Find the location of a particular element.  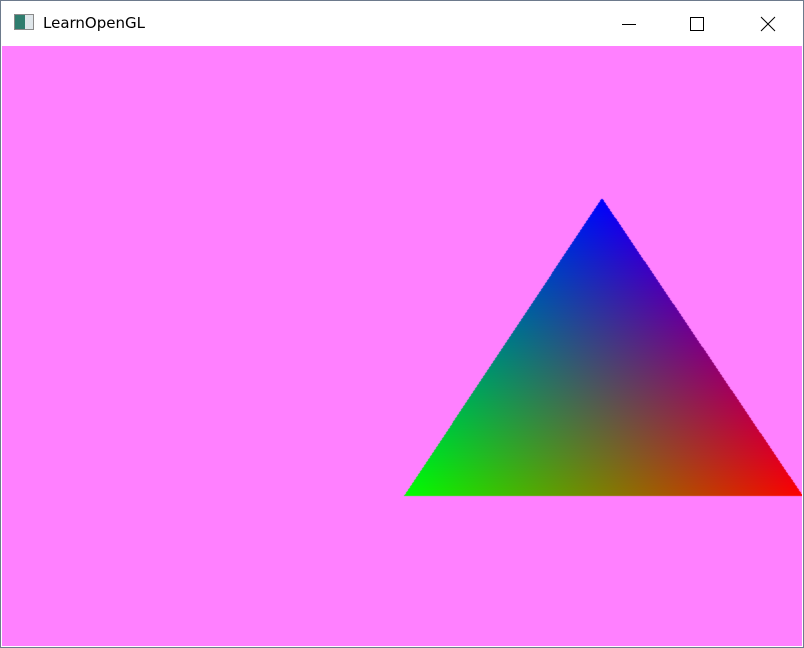

minimize-icon is located at coordinates (629, 24).